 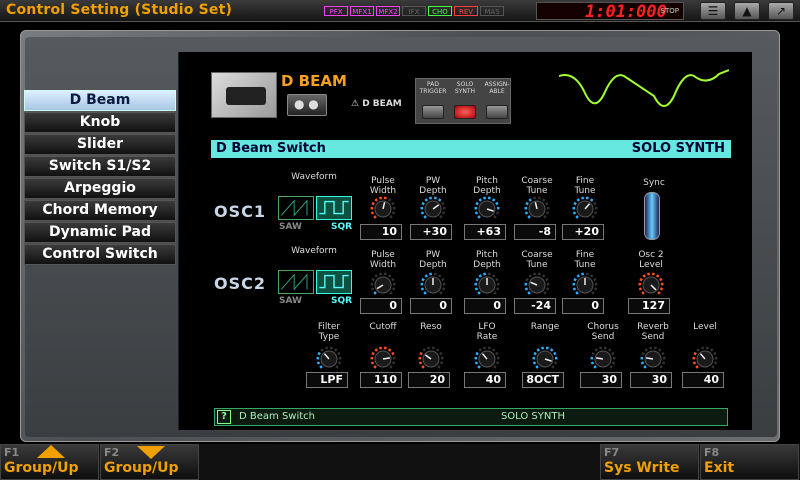 I want to click on sidebar-item-d-beam: D Beam, so click(x=100, y=100).